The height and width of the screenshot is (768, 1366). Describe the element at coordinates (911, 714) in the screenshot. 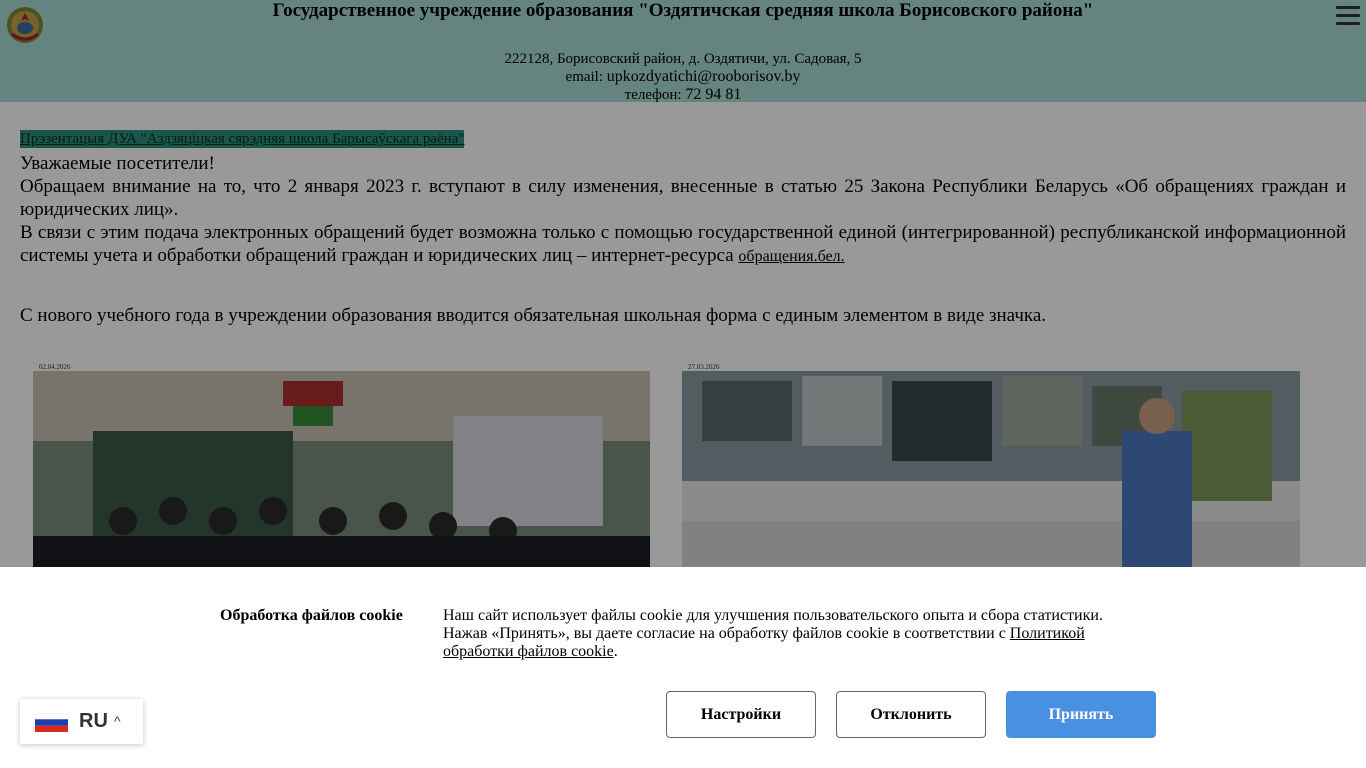

I see `cookie-decline-button: Отклонить` at that location.